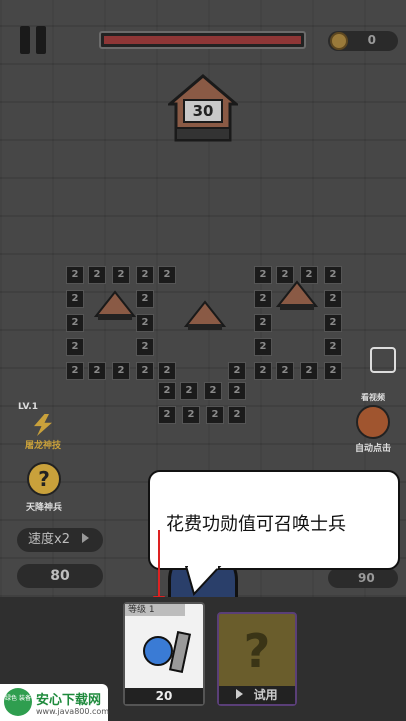  I want to click on skill-level: LV.1, so click(28, 407).